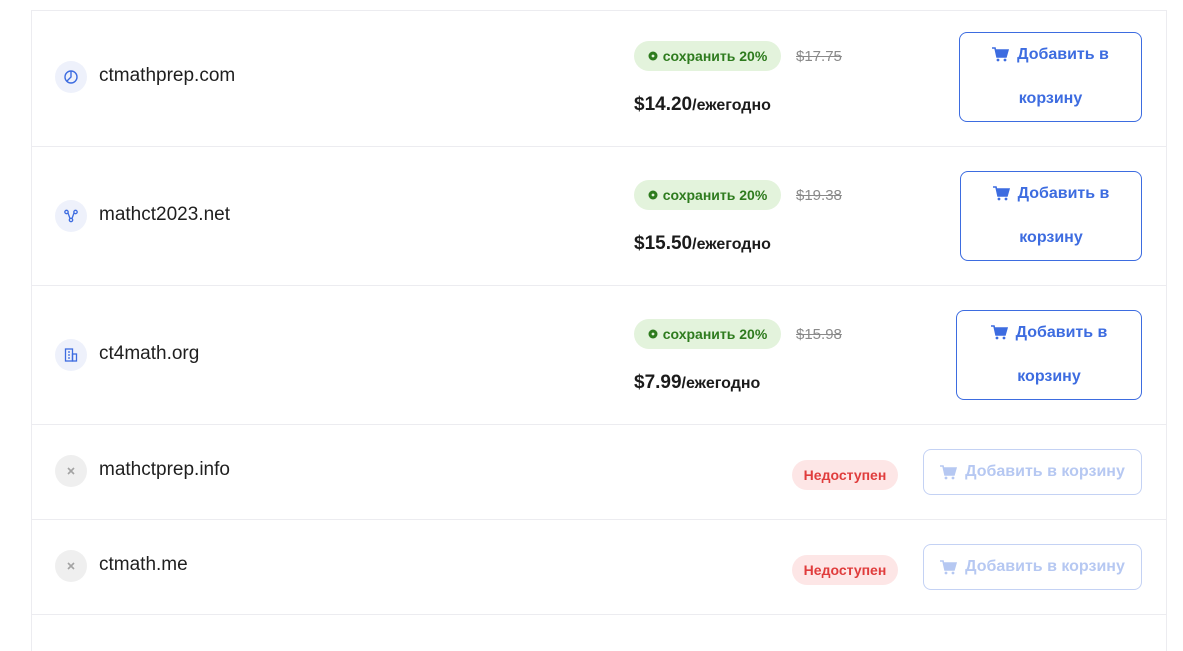 This screenshot has width=1183, height=651. Describe the element at coordinates (71, 77) in the screenshot. I see `pie-chart-icon` at that location.